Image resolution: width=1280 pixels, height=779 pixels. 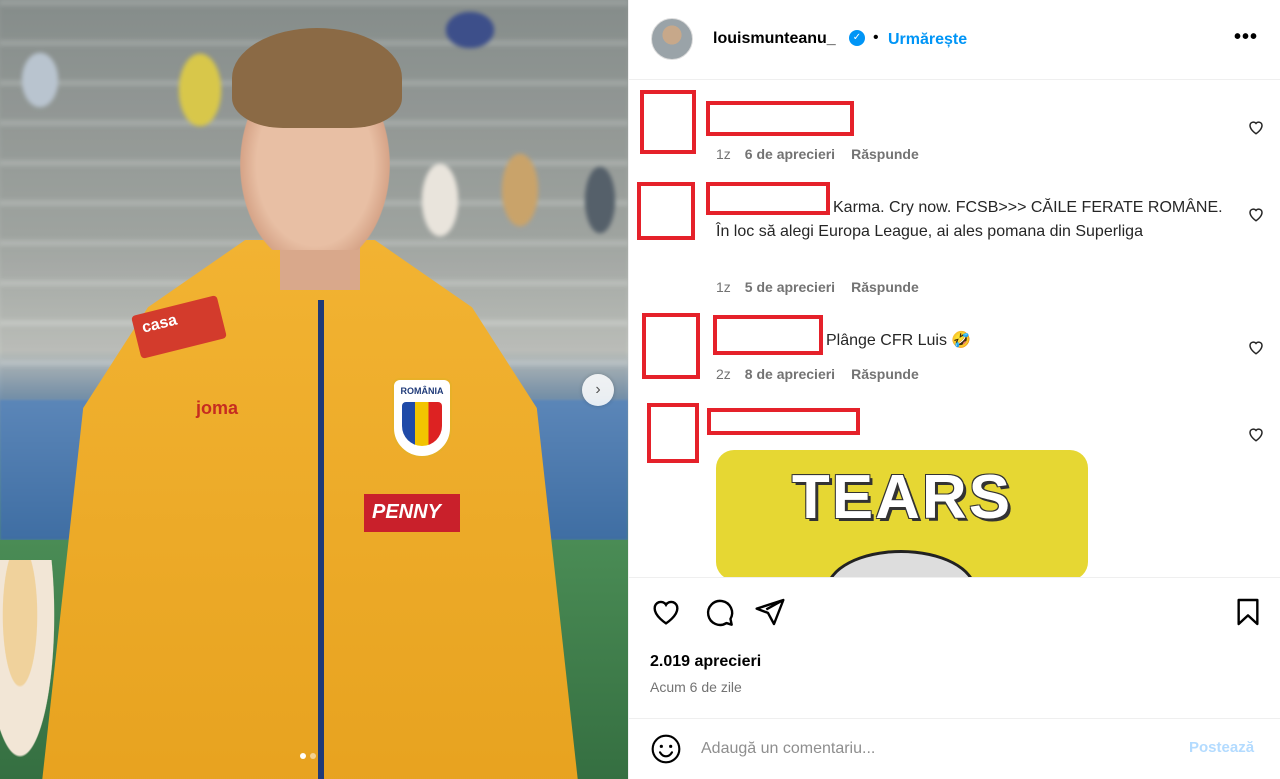 I want to click on share-icon, so click(x=770, y=612).